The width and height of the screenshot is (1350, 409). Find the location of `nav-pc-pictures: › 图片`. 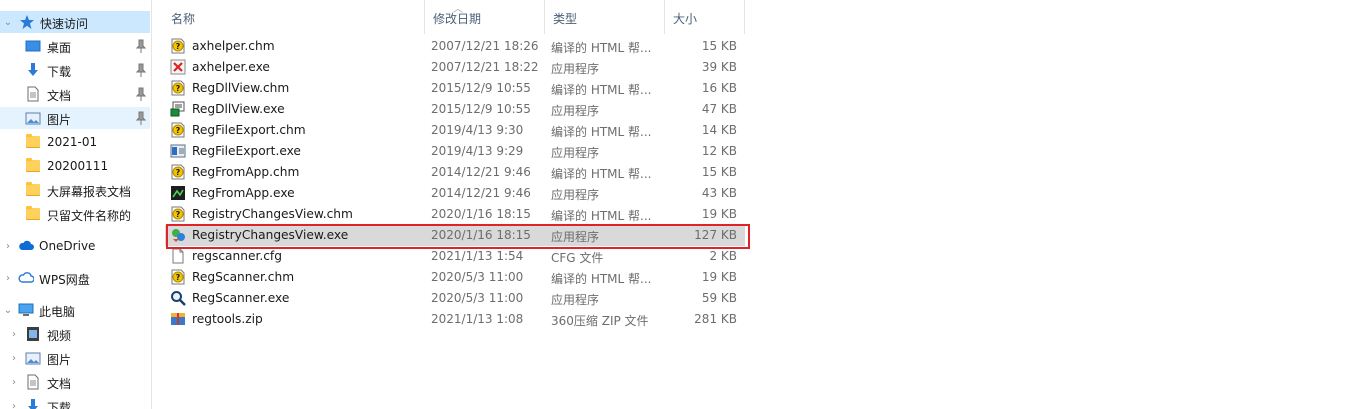

nav-pc-pictures: › 图片 is located at coordinates (75, 358).